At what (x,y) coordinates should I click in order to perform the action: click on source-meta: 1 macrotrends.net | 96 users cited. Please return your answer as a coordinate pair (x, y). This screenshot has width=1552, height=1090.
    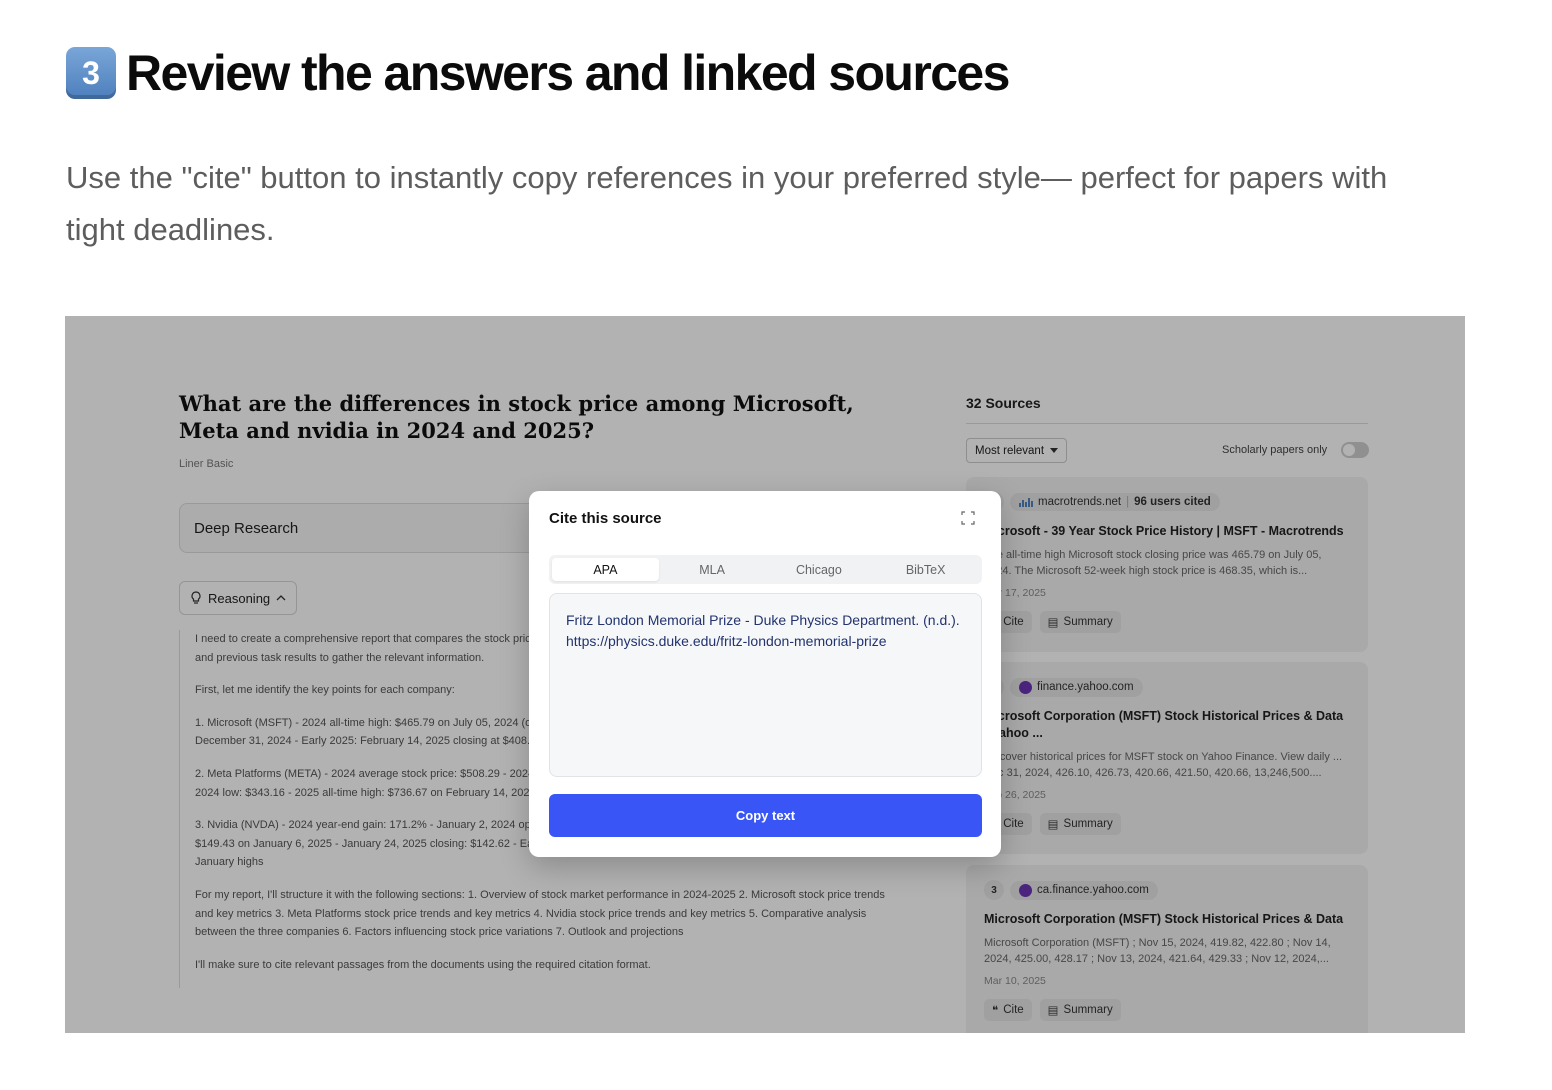
    Looking at the image, I should click on (1167, 502).